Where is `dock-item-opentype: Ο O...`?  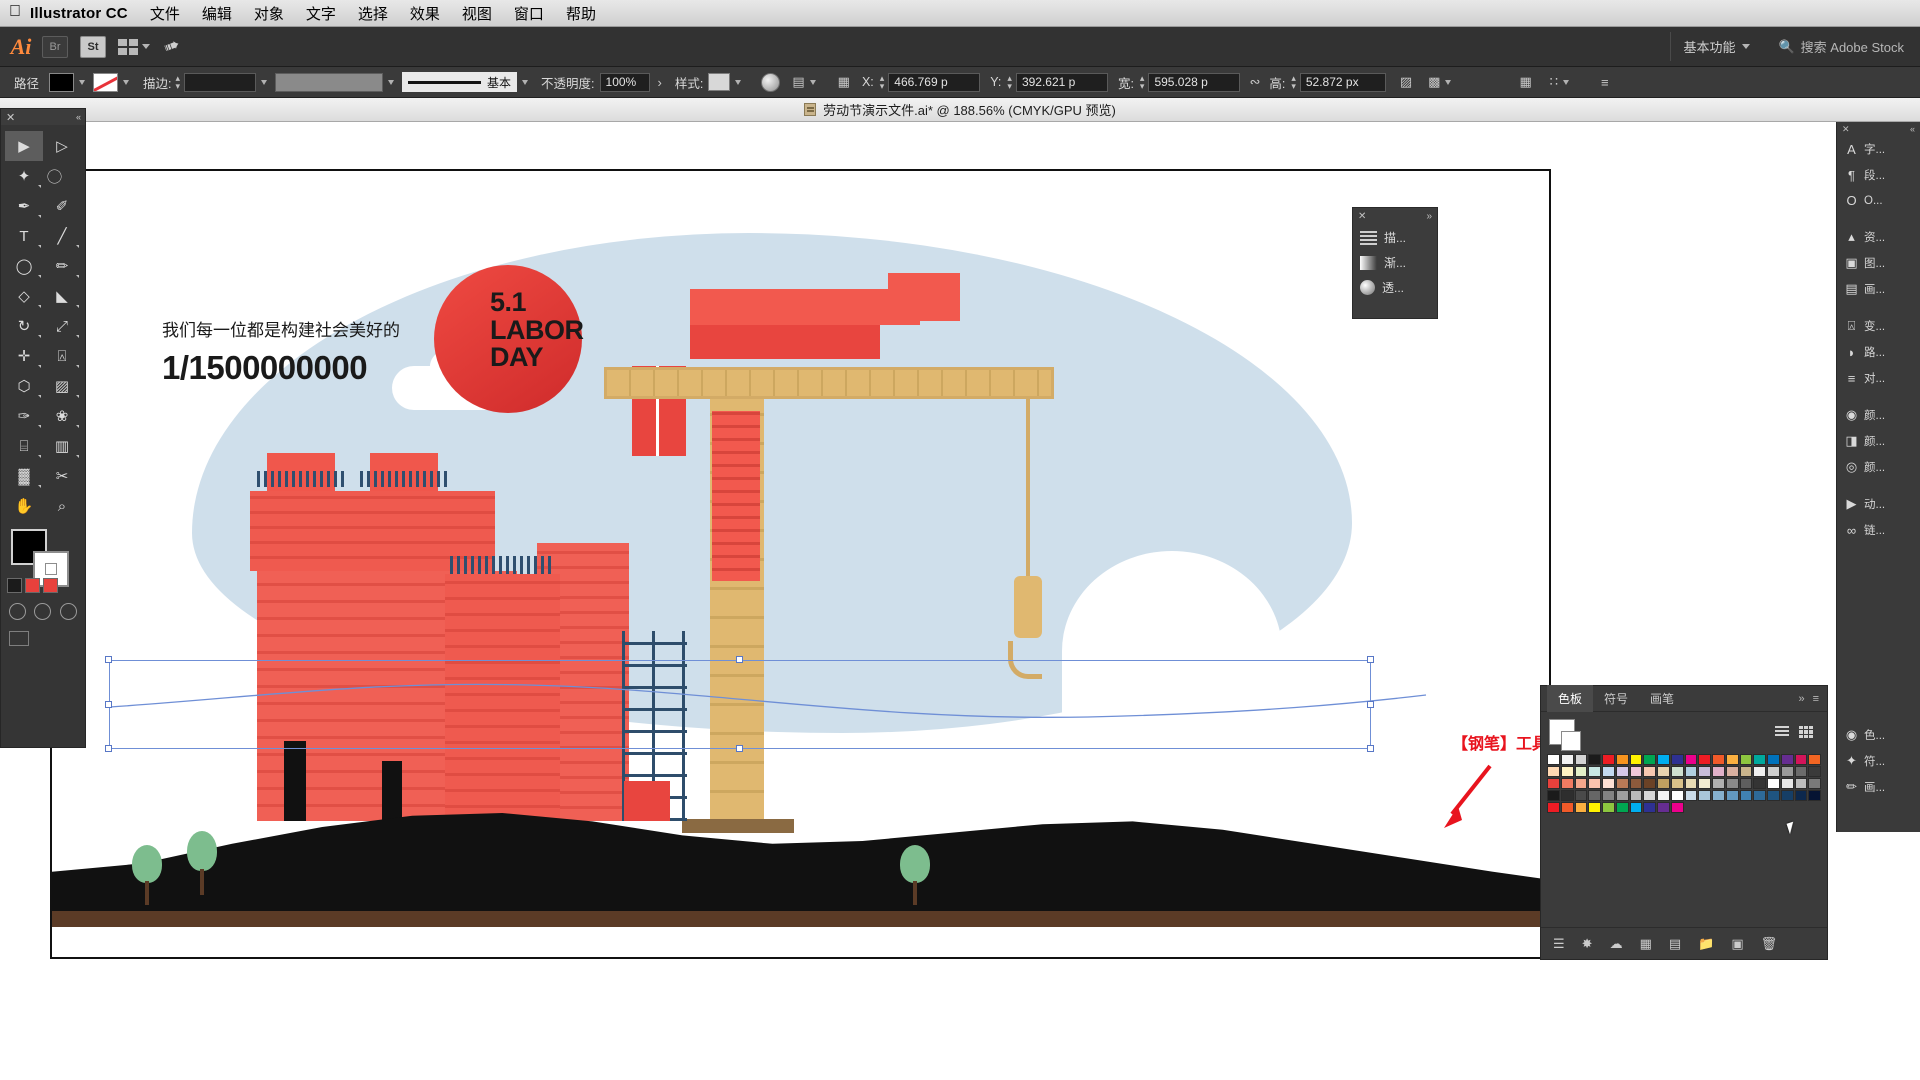
dock-item-opentype: Ο O... is located at coordinates (1878, 200).